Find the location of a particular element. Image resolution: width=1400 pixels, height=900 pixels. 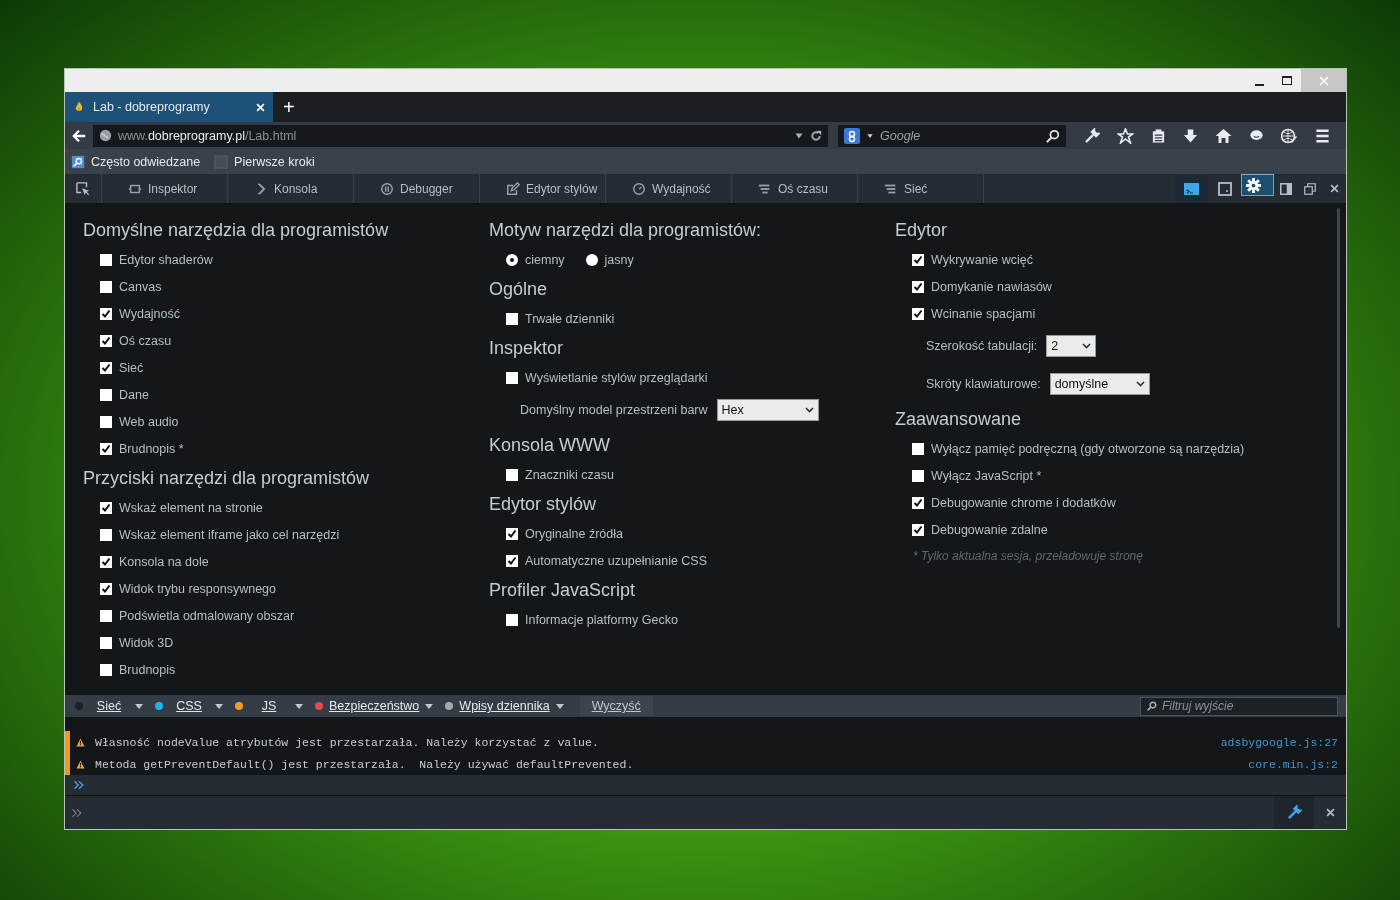

checkbox-label: Wykrywanie wcięć is located at coordinates (982, 259).